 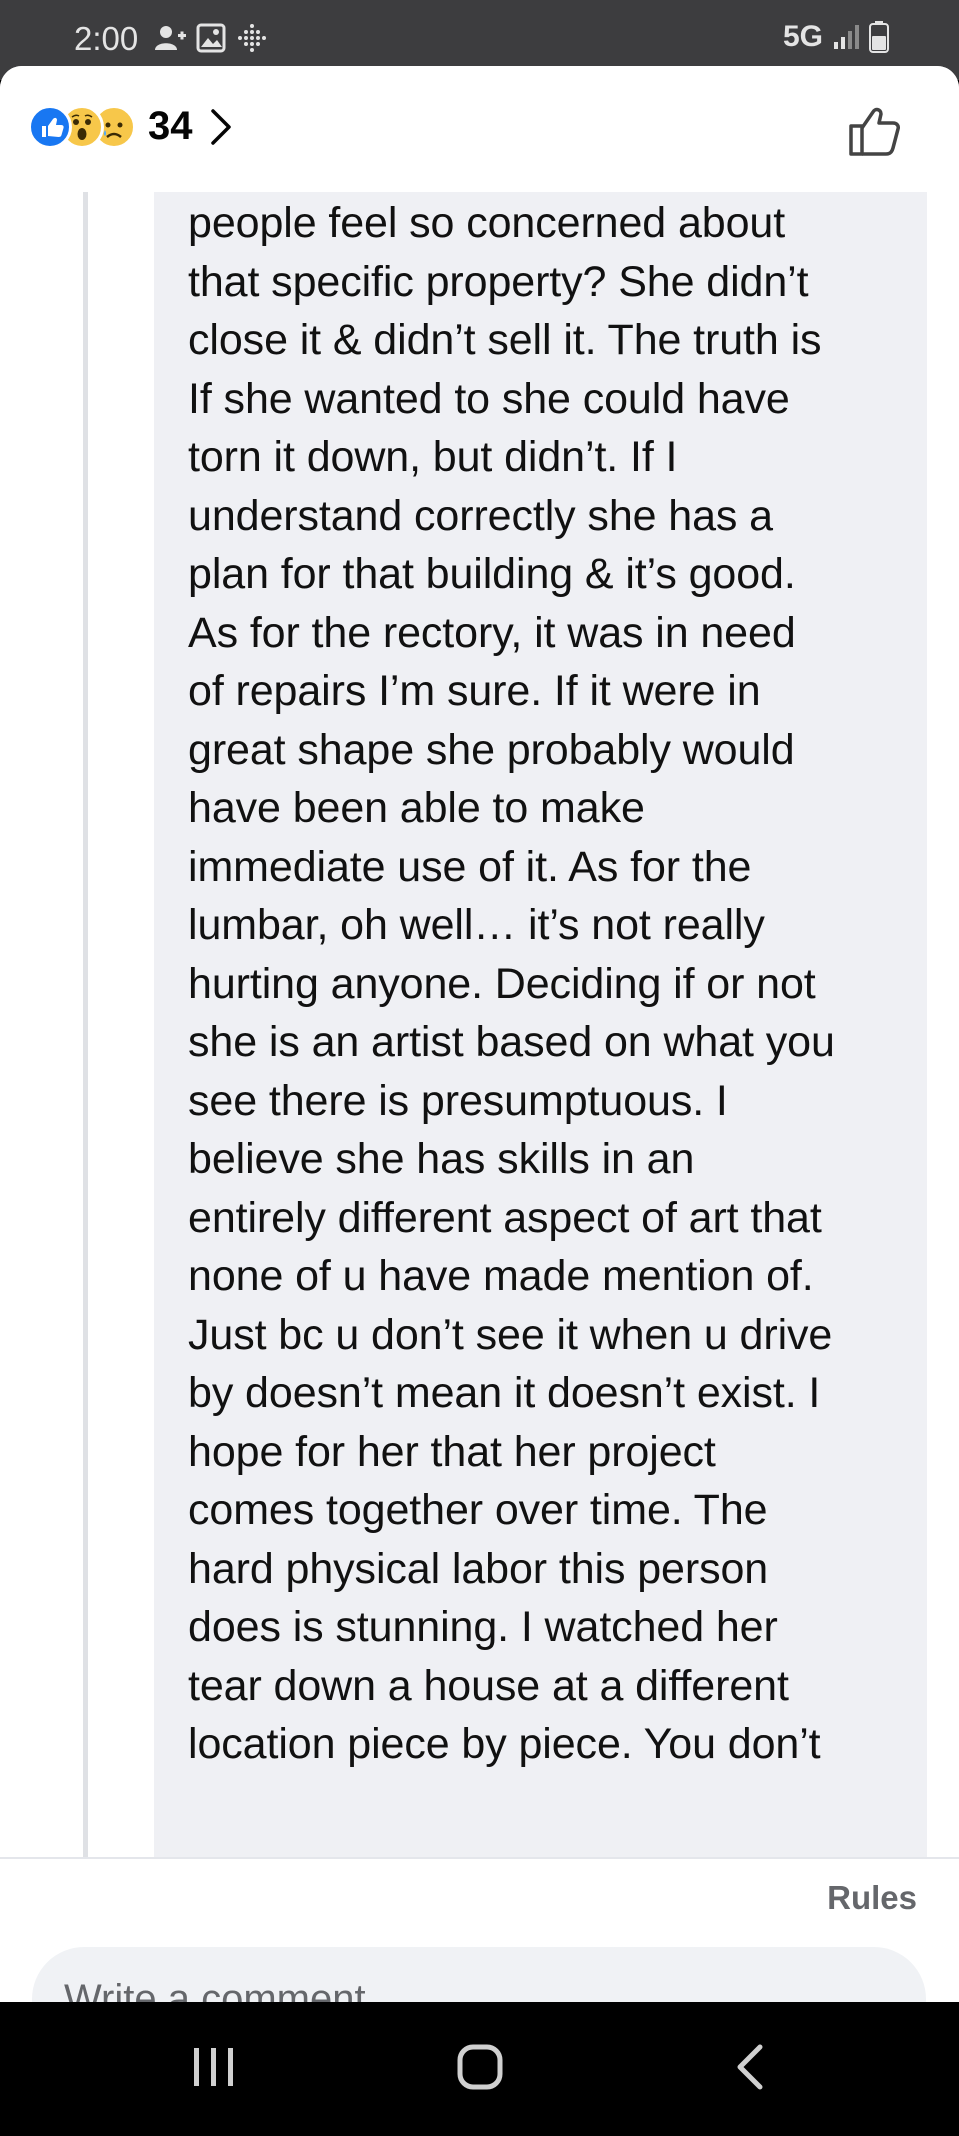 I want to click on comment-line: location piece by piece. You don’t, so click(x=504, y=1744).